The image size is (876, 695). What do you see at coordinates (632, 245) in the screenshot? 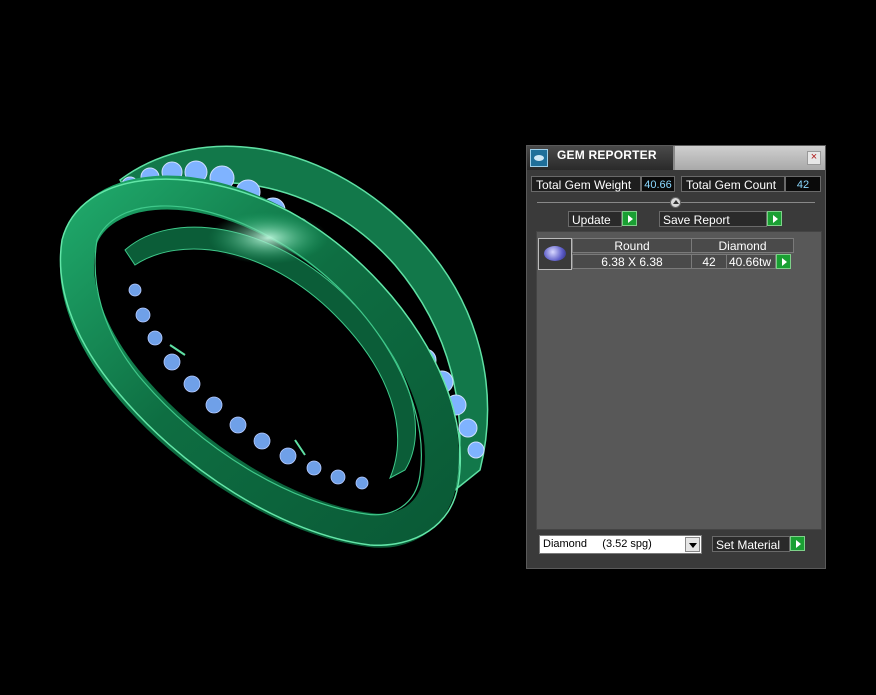
I see `gem-cut: Round` at bounding box center [632, 245].